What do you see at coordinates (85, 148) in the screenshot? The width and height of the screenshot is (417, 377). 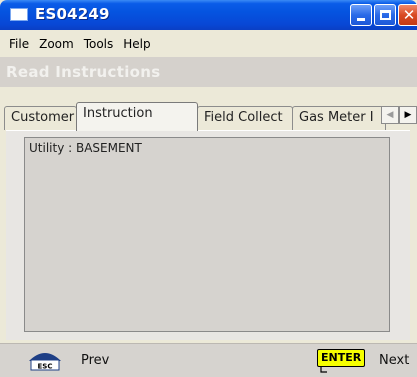 I see `instruction-text: Utility : BASEMENT` at bounding box center [85, 148].